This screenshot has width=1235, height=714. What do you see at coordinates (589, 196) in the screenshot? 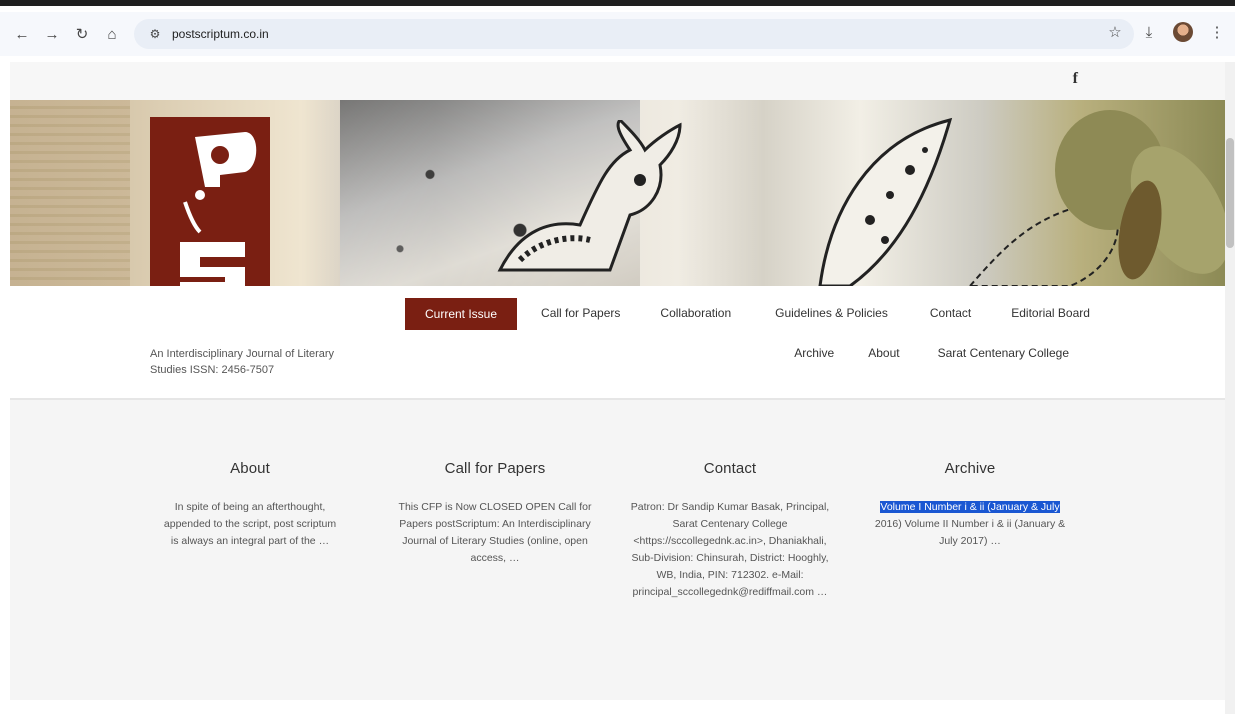
I see `deer-illustration` at bounding box center [589, 196].